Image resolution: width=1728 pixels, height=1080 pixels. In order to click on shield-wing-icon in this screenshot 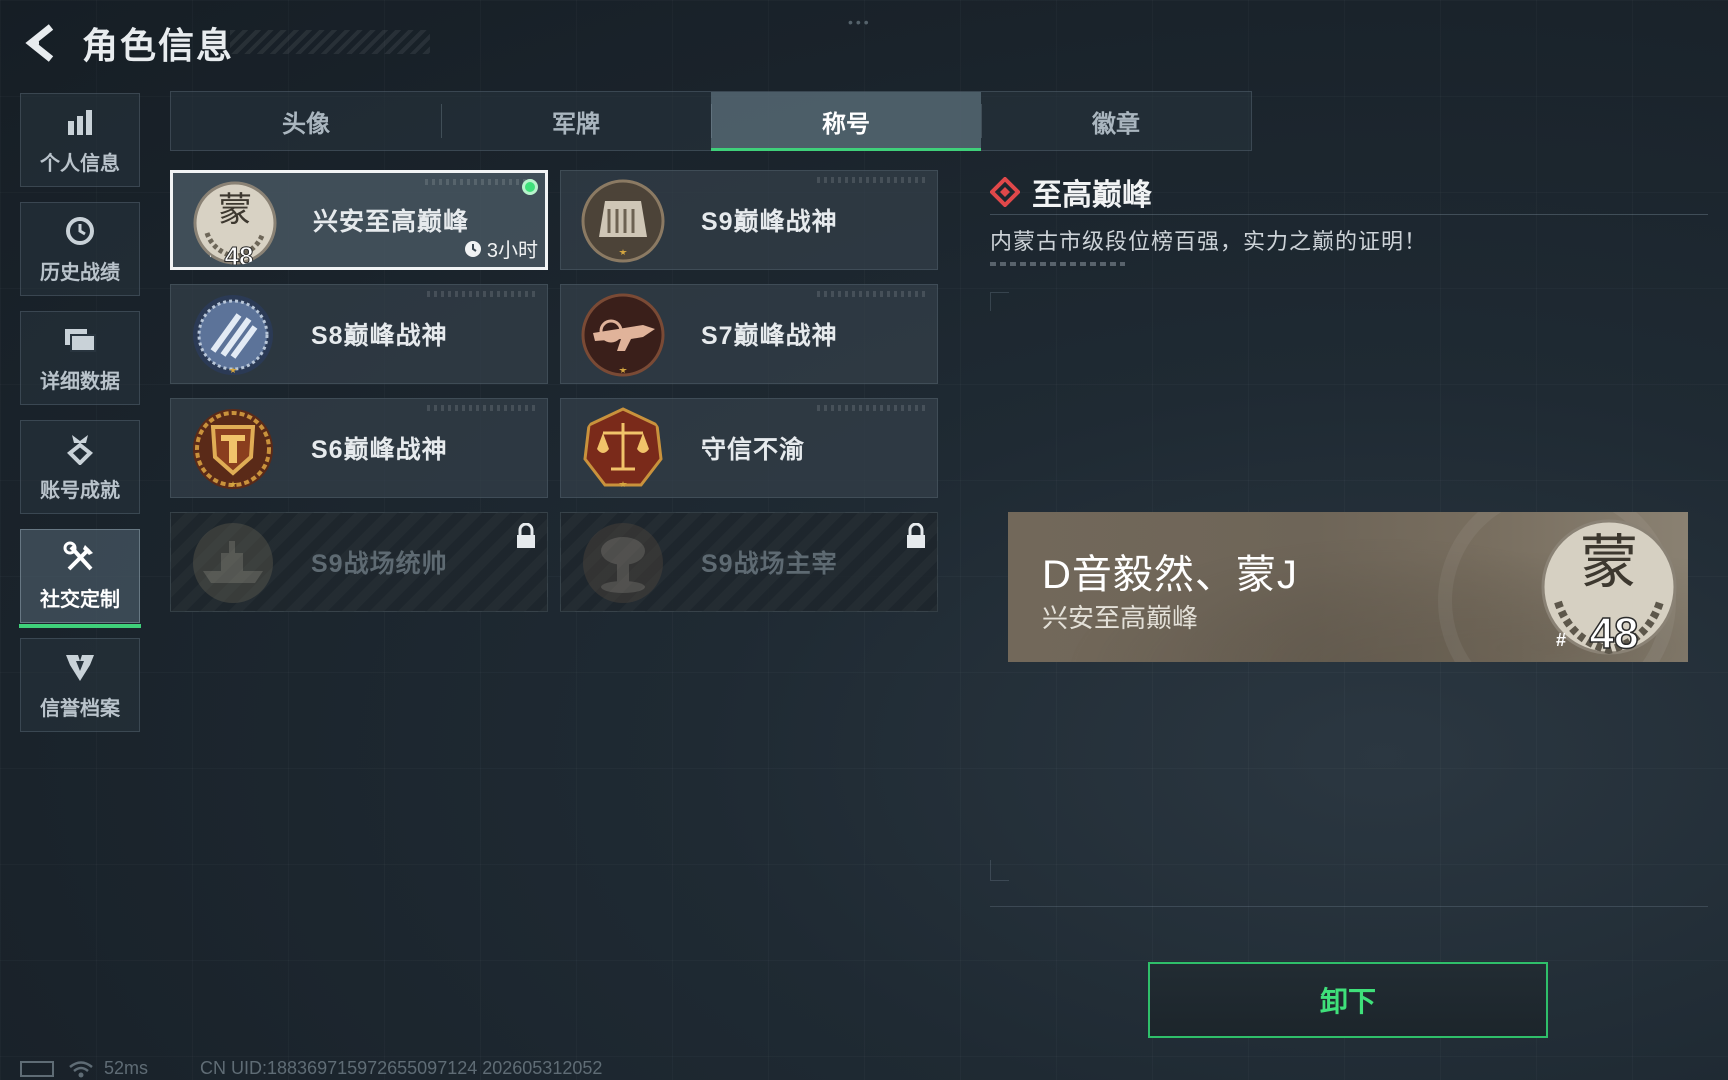, I will do `click(80, 667)`.